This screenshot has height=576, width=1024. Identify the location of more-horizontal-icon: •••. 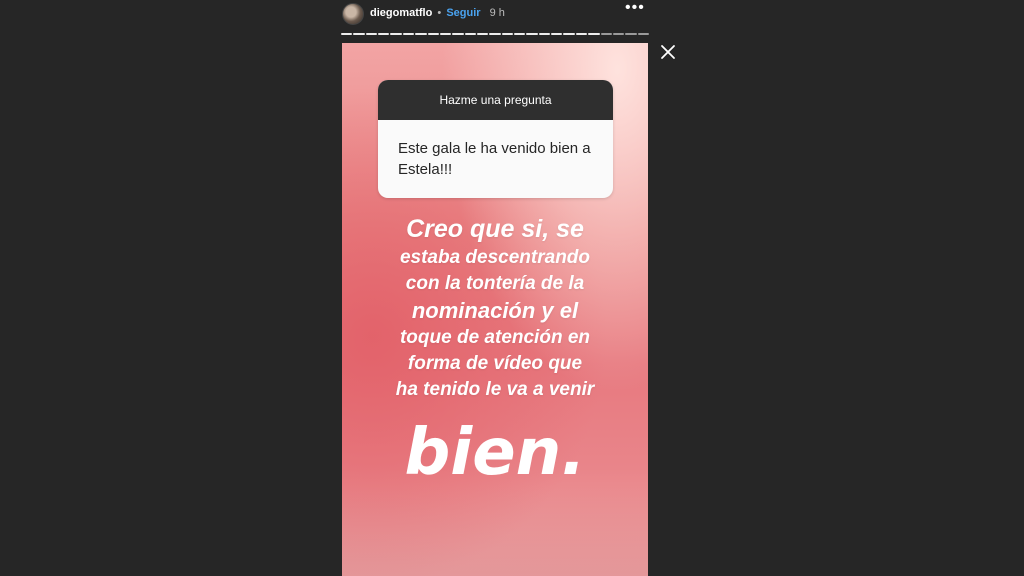
(634, 8).